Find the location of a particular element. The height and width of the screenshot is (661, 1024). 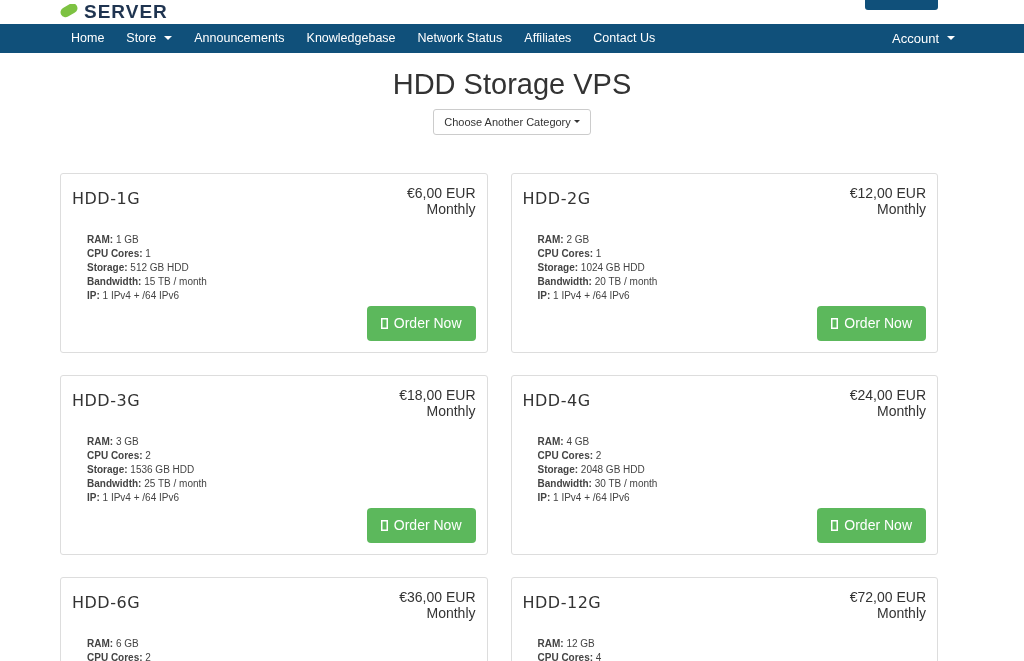

page-title: HDD Storage VPS is located at coordinates (512, 84).